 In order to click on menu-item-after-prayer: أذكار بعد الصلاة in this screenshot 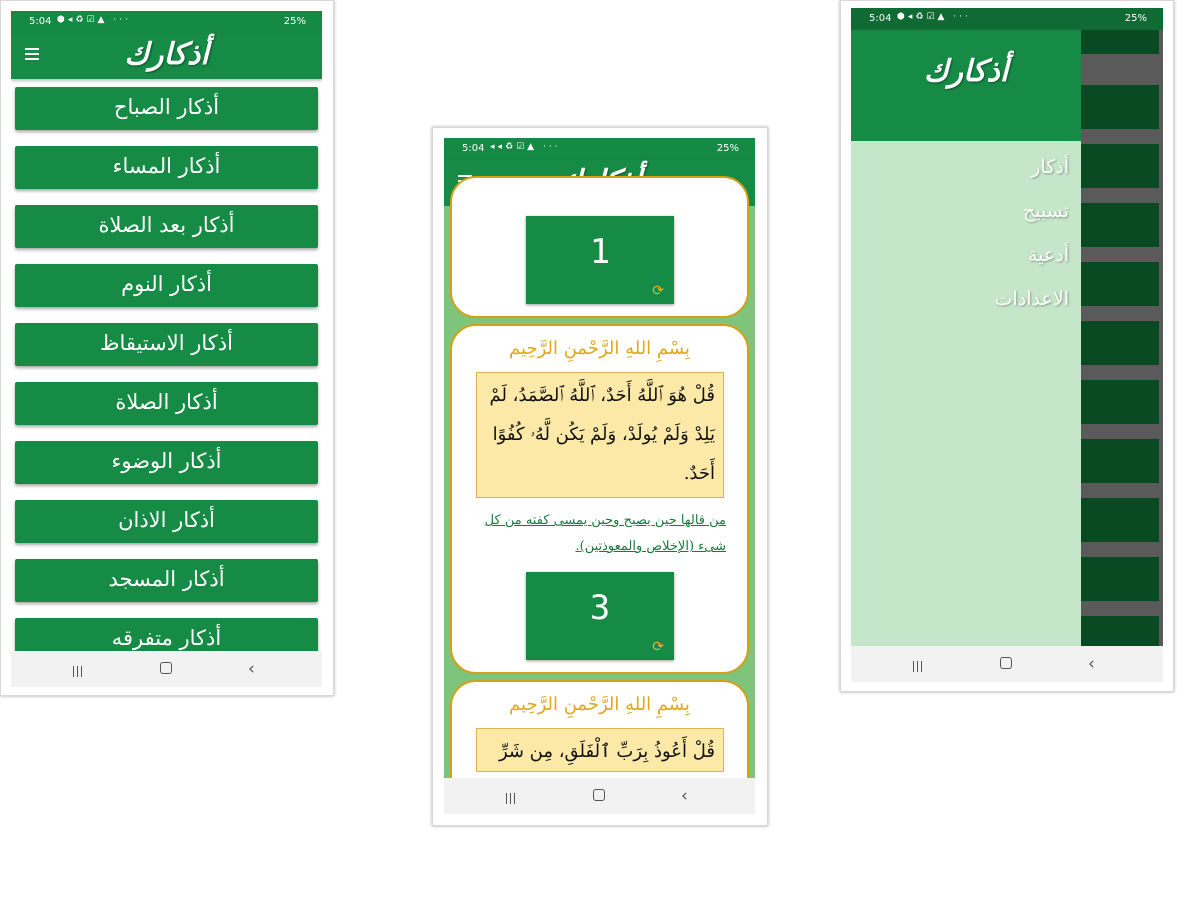, I will do `click(166, 226)`.